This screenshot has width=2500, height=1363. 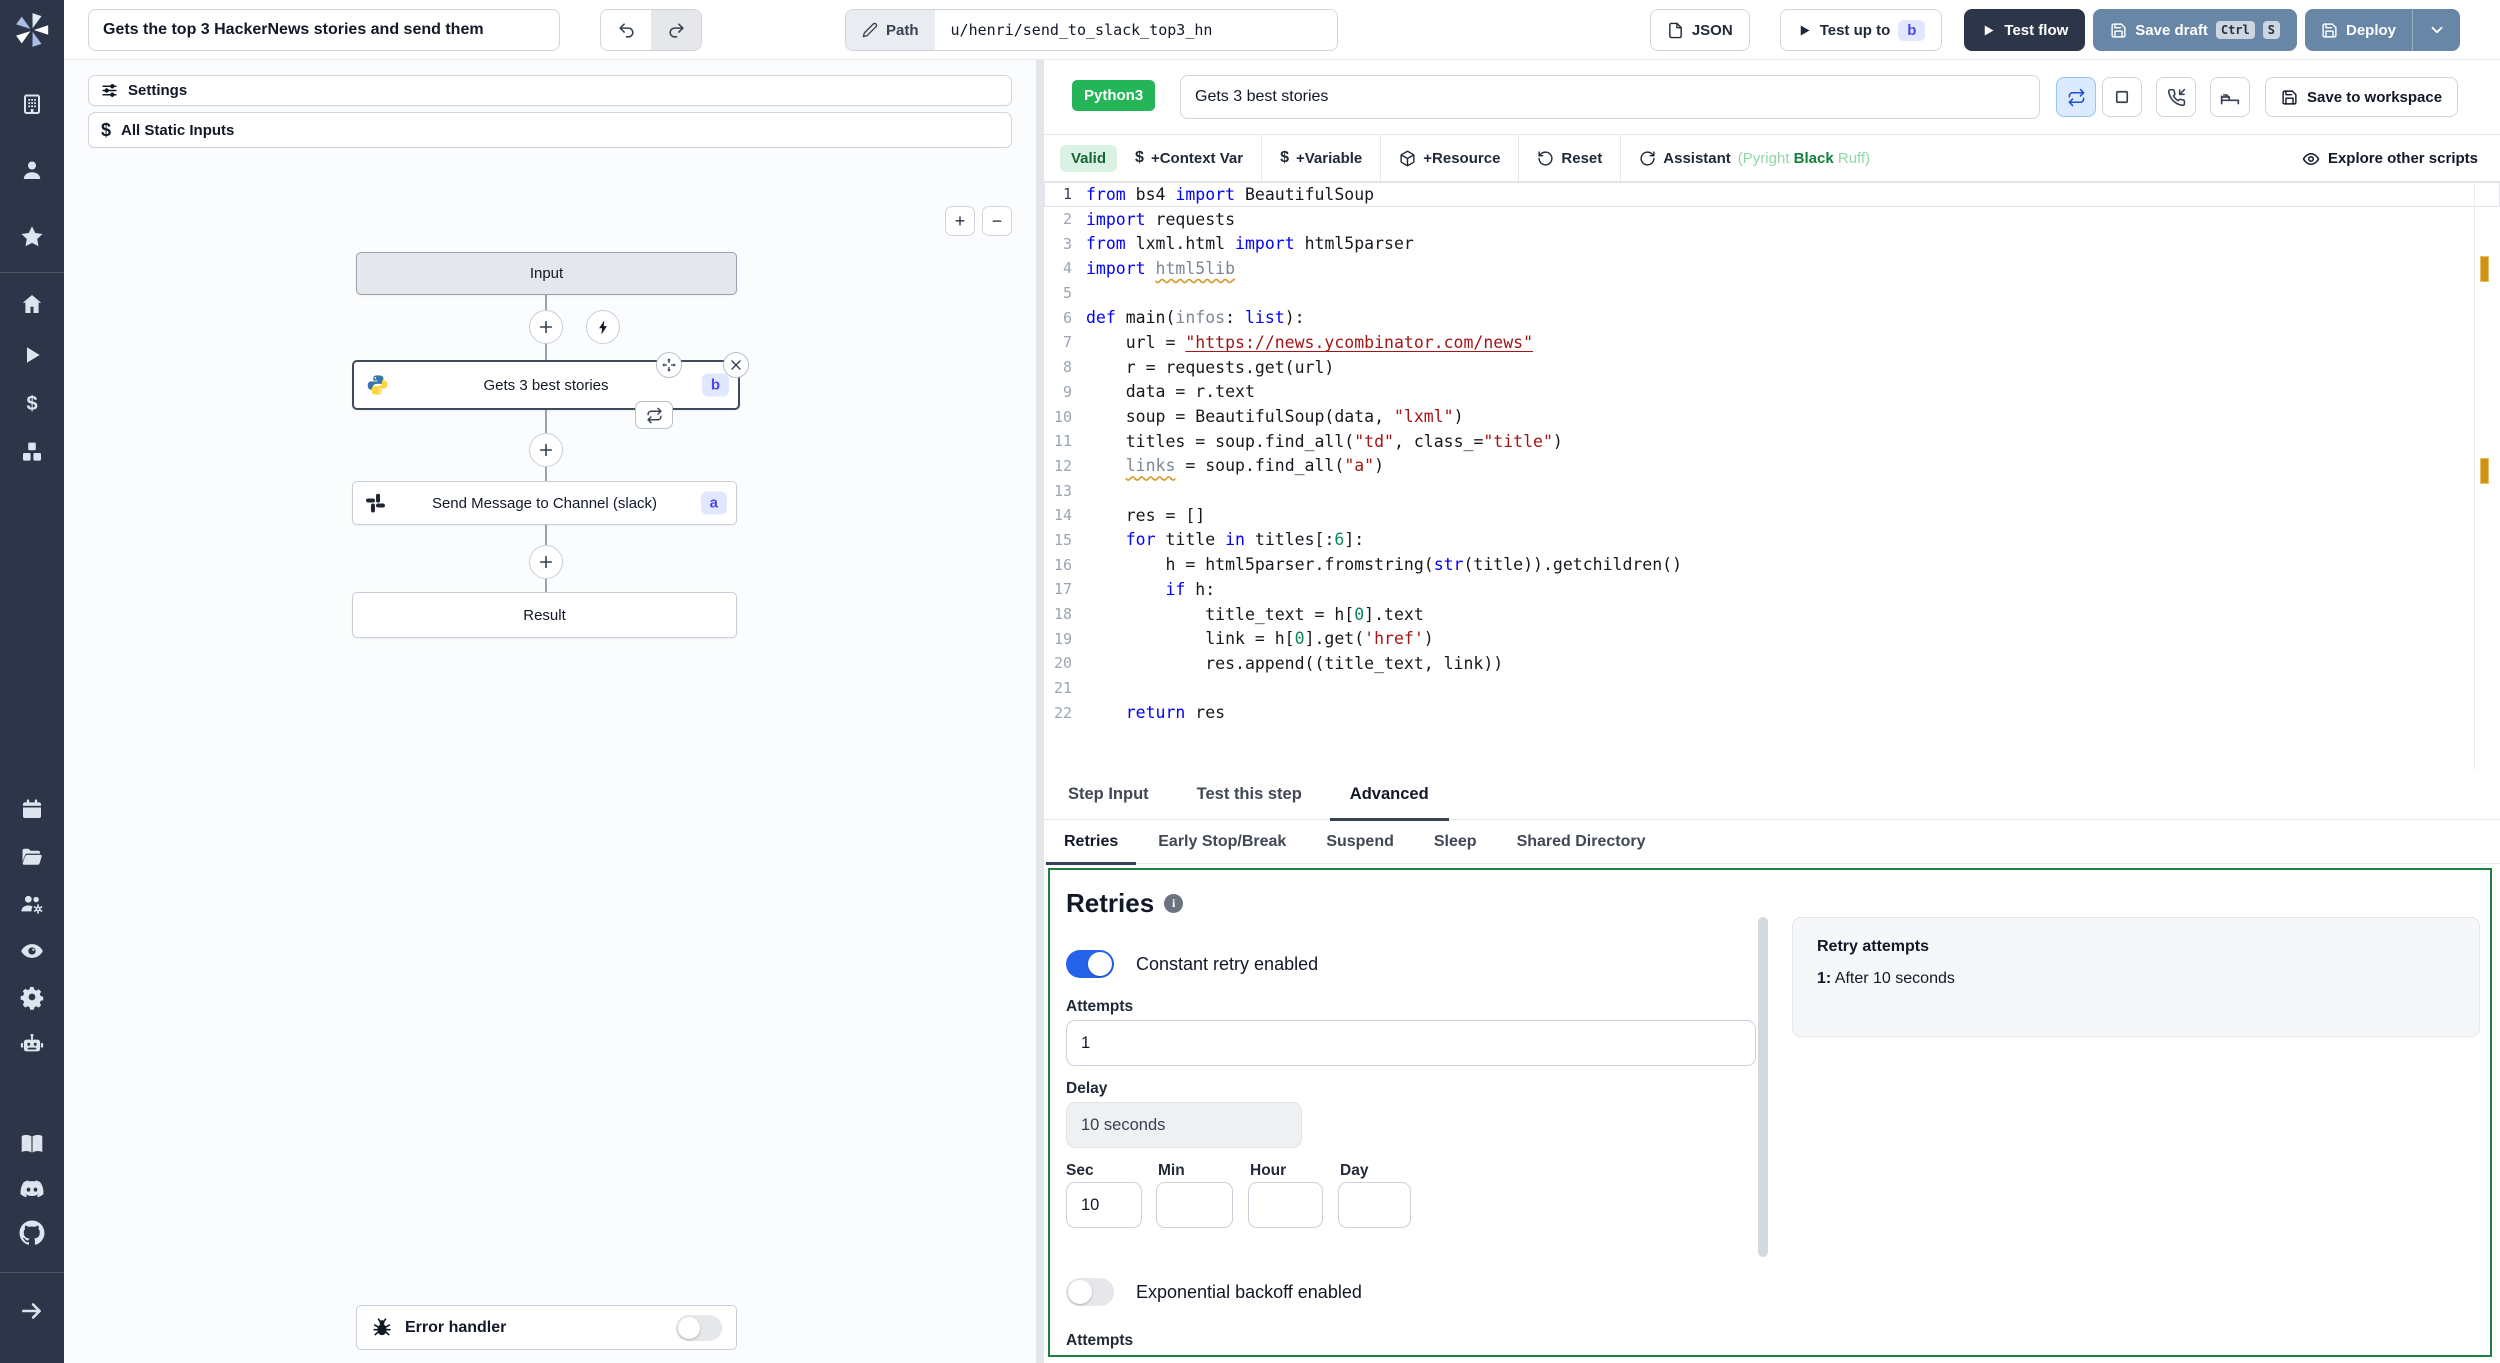 What do you see at coordinates (1374, 1205) in the screenshot?
I see `day-input` at bounding box center [1374, 1205].